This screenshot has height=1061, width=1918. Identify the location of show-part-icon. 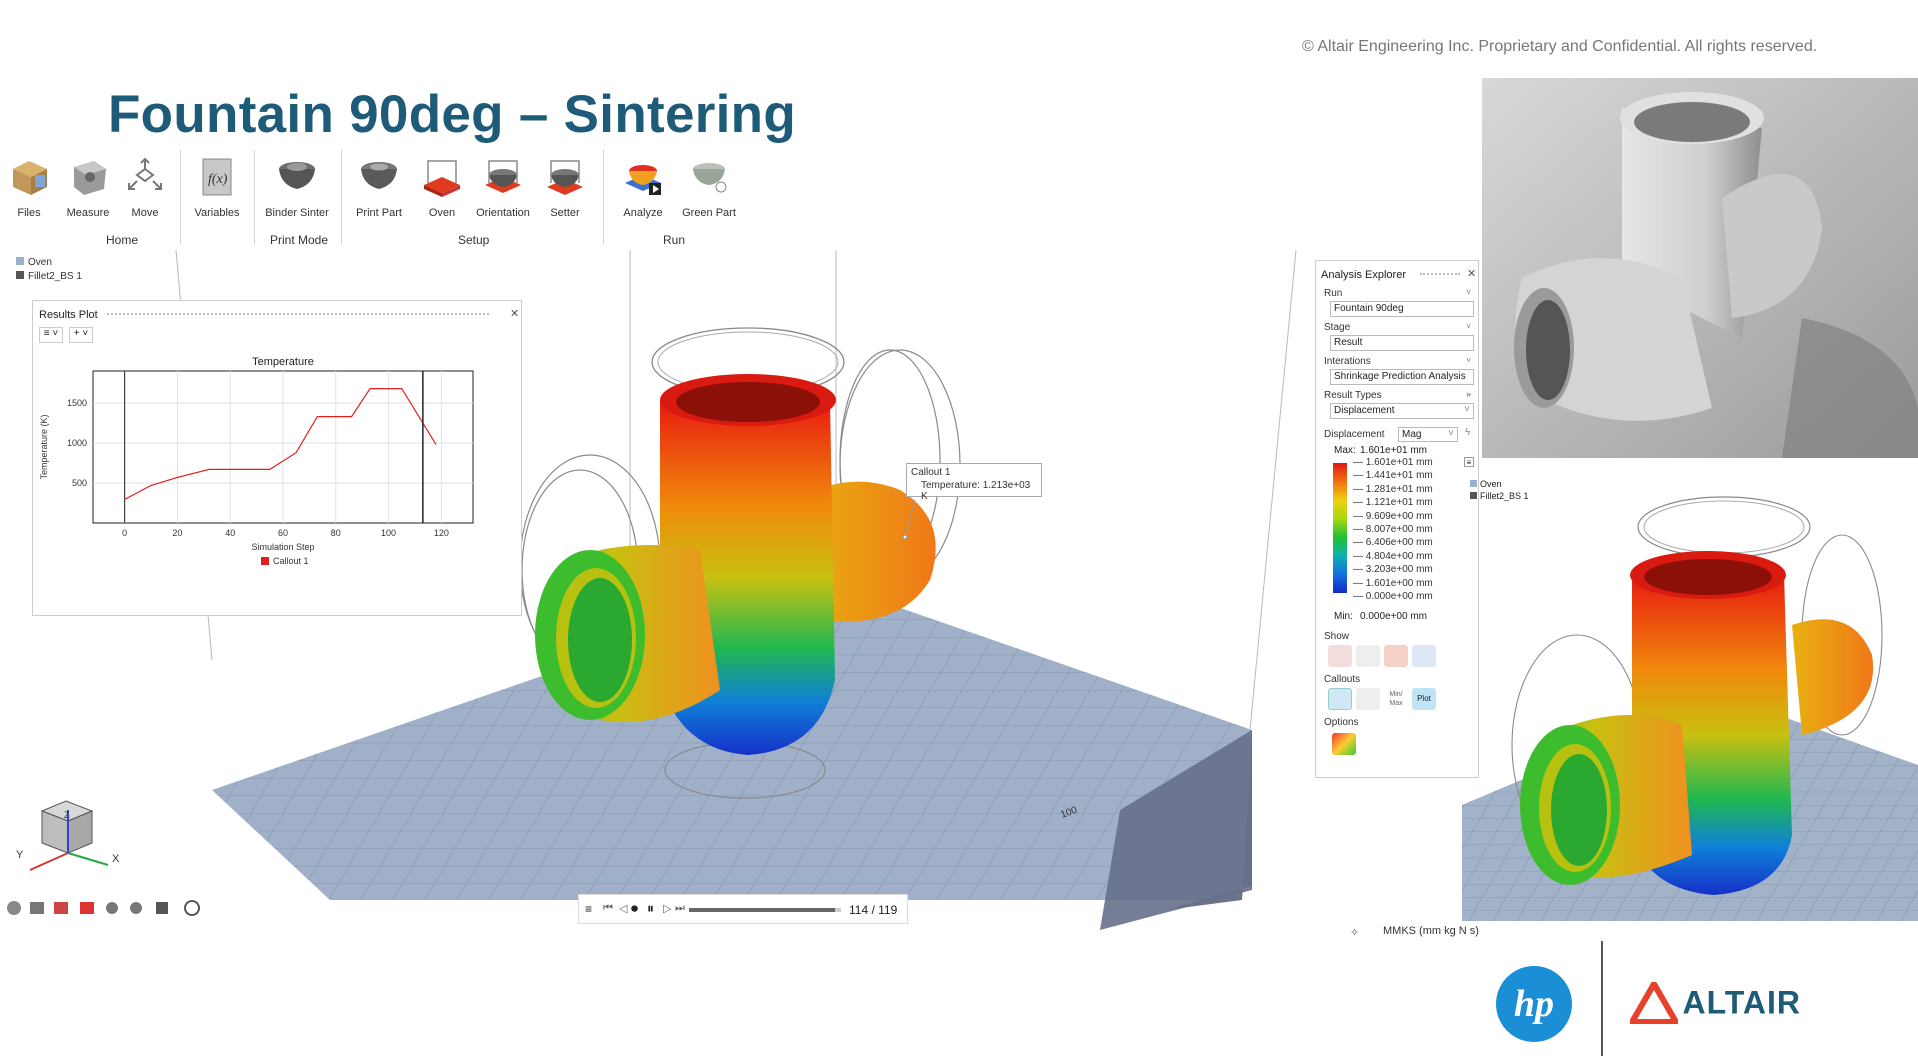
(1340, 656).